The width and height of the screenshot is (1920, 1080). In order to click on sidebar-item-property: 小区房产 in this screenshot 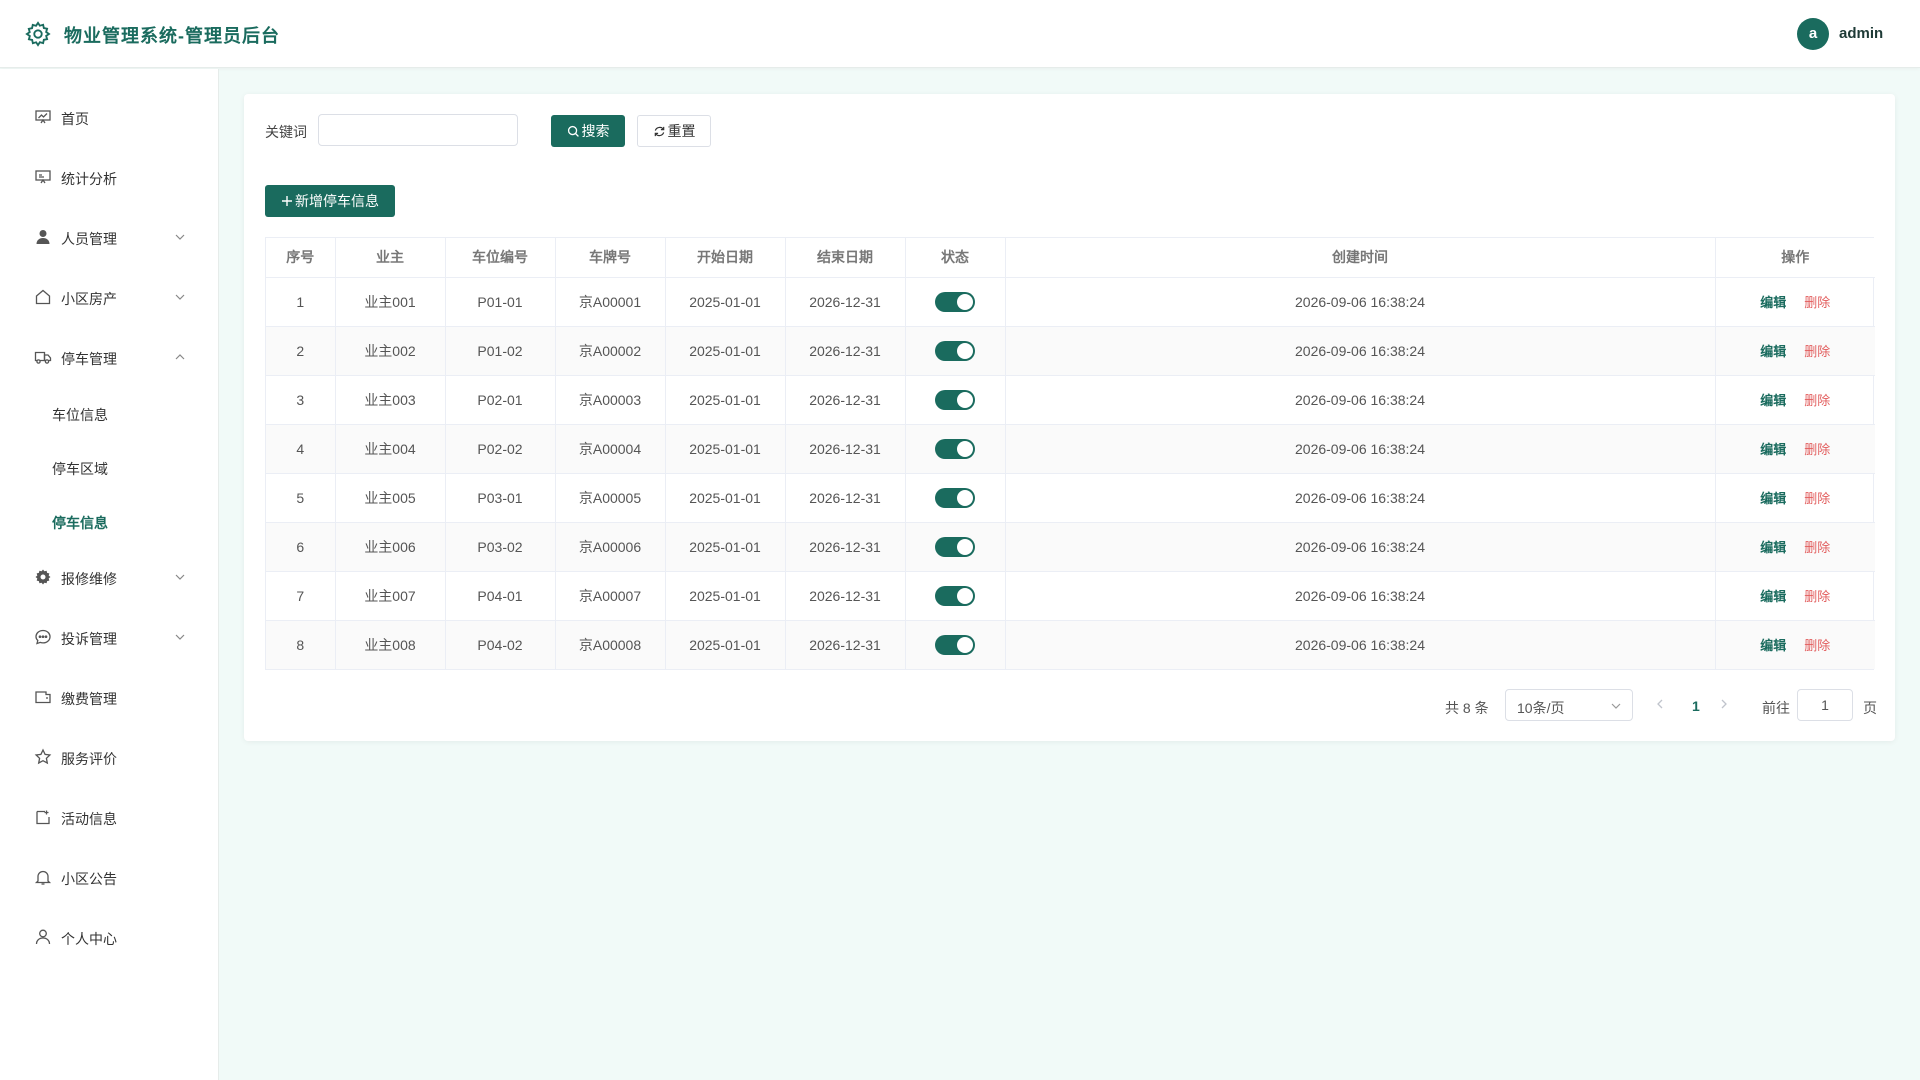, I will do `click(109, 297)`.